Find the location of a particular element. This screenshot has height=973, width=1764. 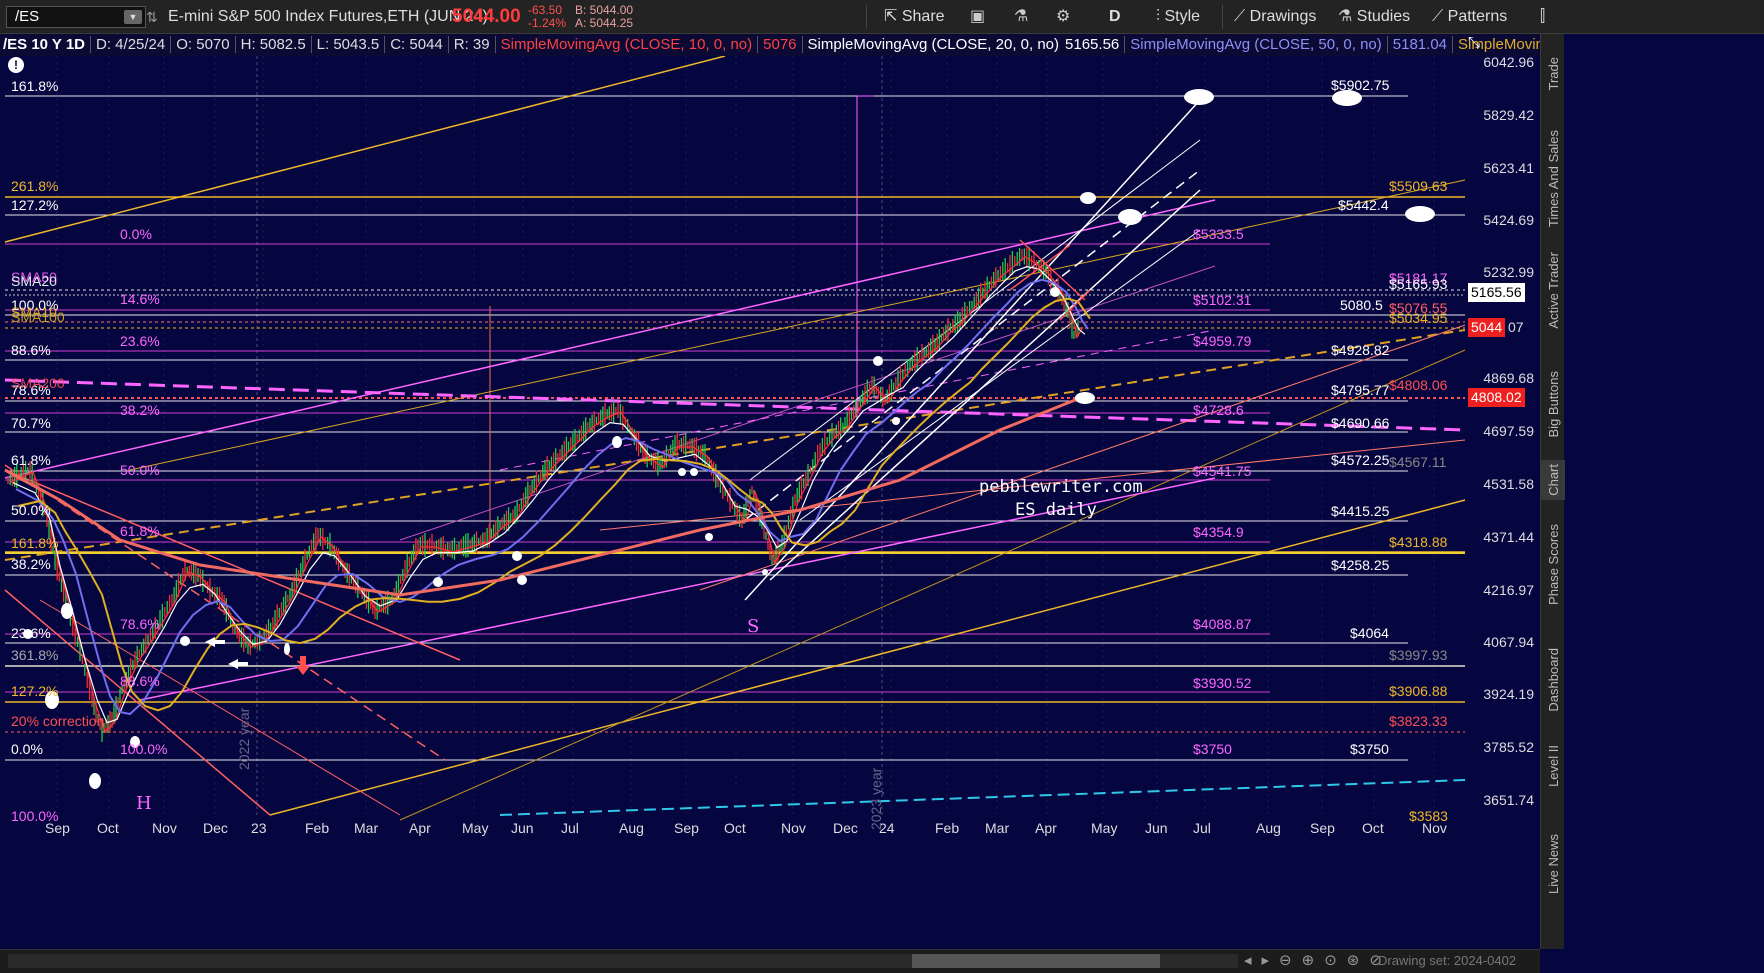

fib-label-left: 100.0% is located at coordinates (35, 816).